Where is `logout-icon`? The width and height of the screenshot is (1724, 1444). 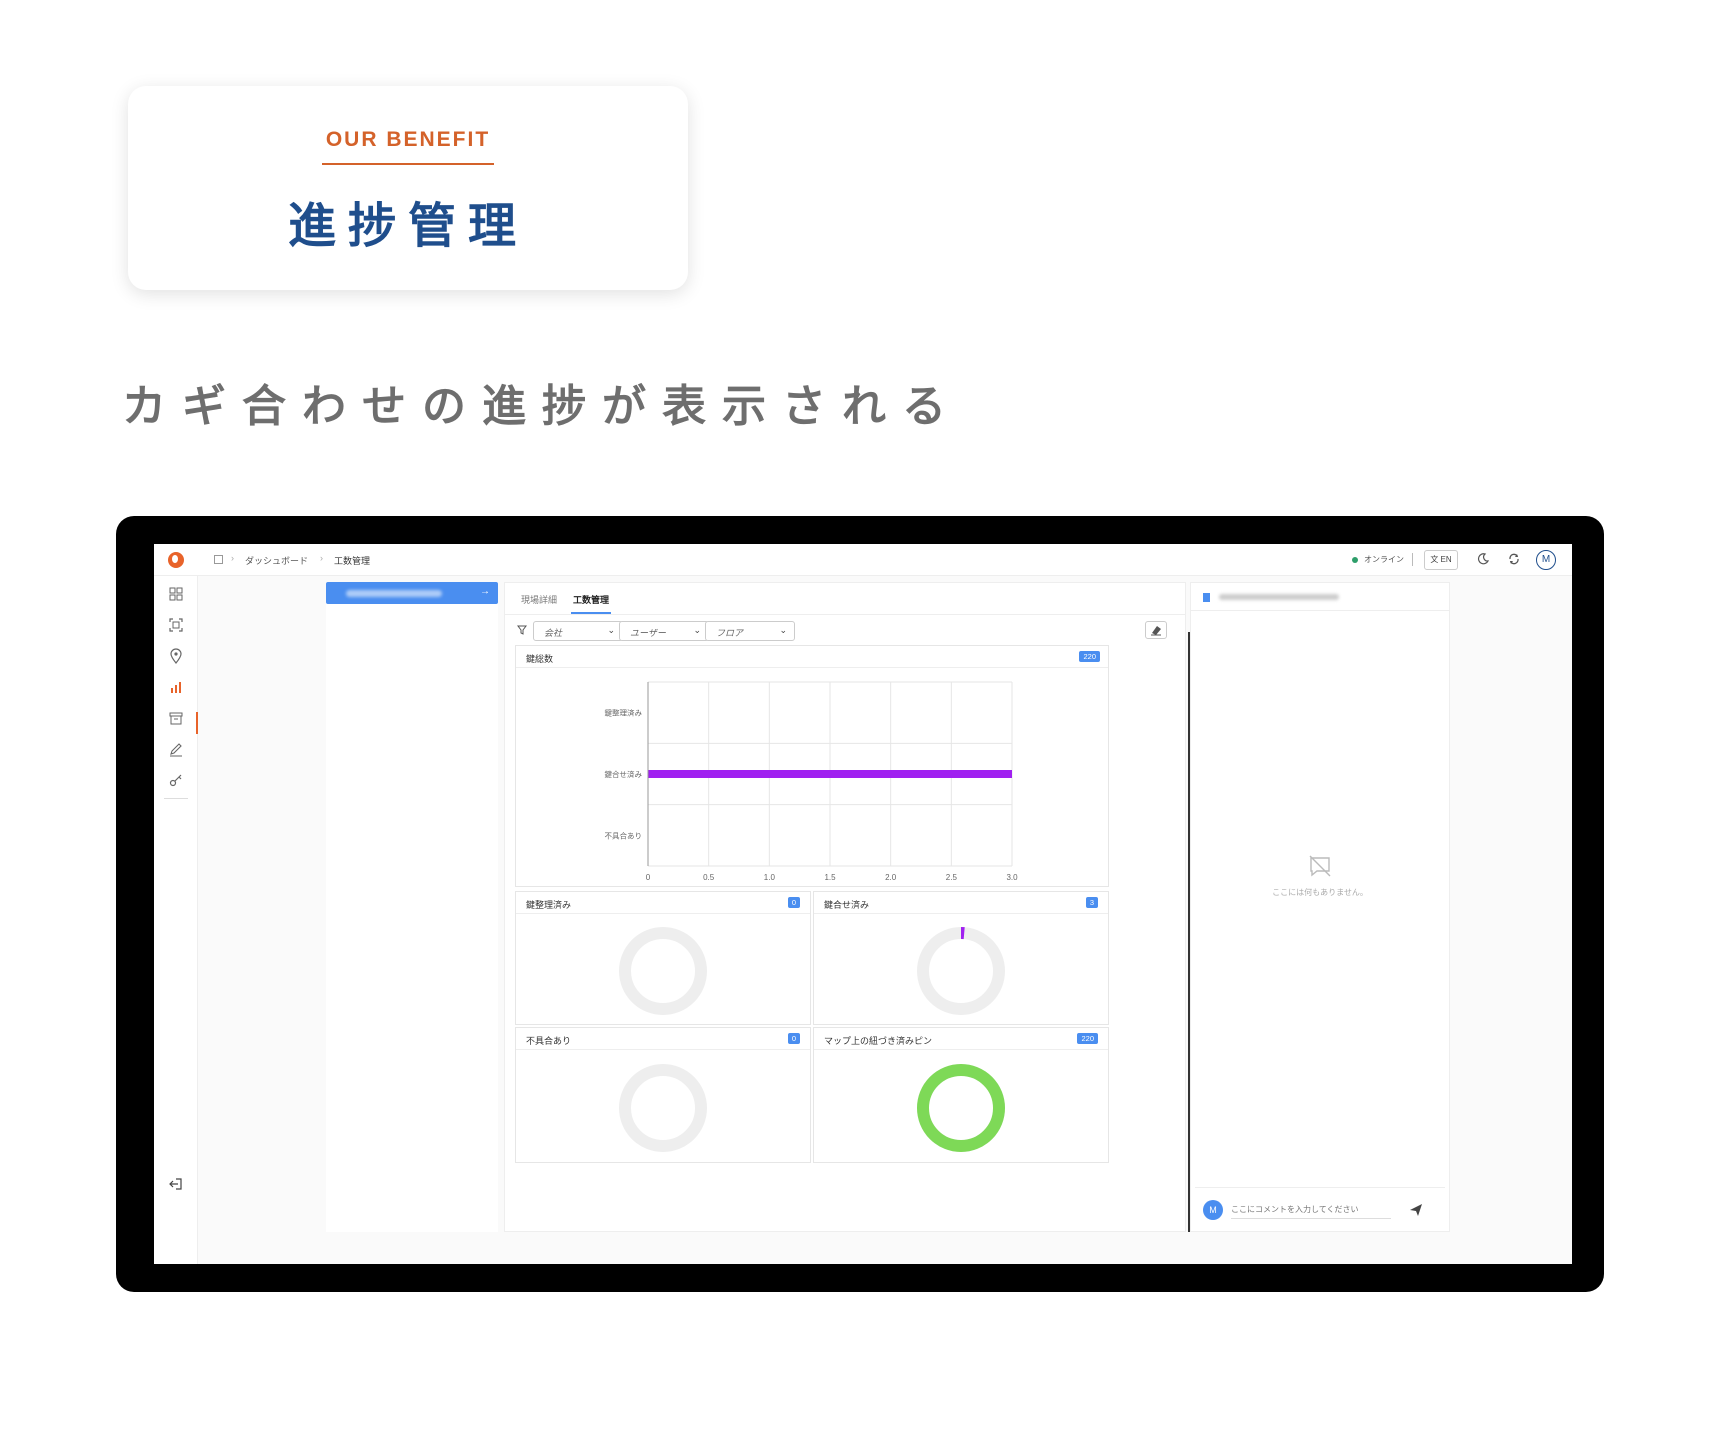 logout-icon is located at coordinates (176, 1184).